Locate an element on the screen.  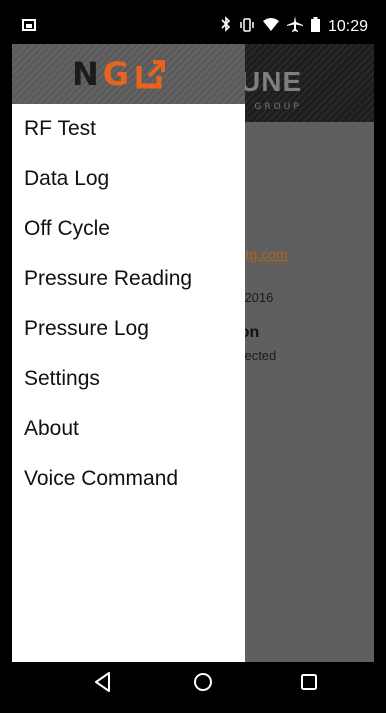
recents-icon is located at coordinates (309, 682).